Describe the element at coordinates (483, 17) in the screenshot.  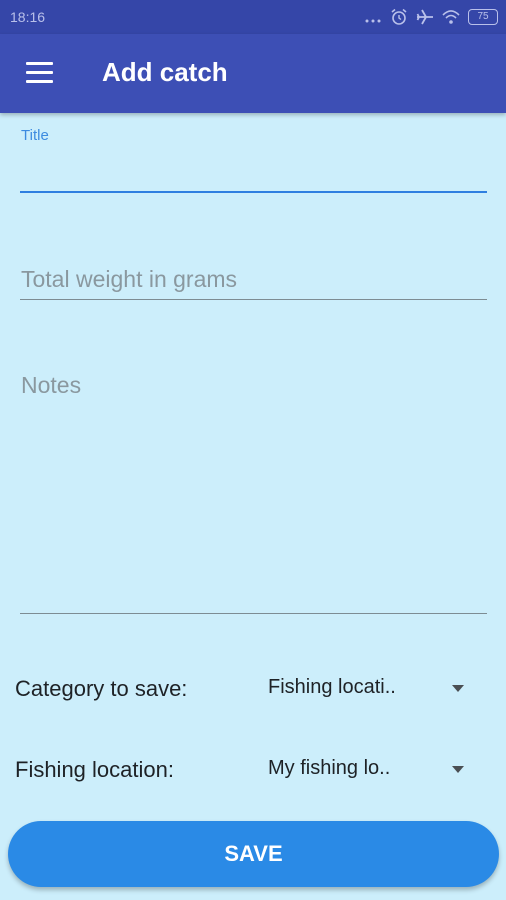
I see `battery-icon: 75` at that location.